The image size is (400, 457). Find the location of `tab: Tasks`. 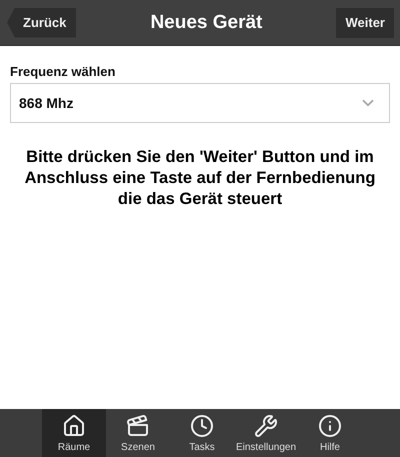

tab: Tasks is located at coordinates (202, 433).